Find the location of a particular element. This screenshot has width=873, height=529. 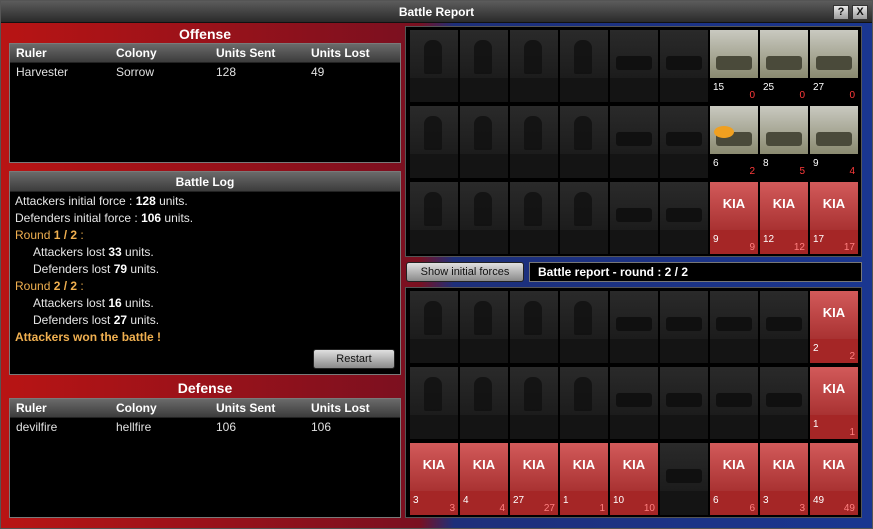

col-units-sent: Units Sent is located at coordinates (246, 53).